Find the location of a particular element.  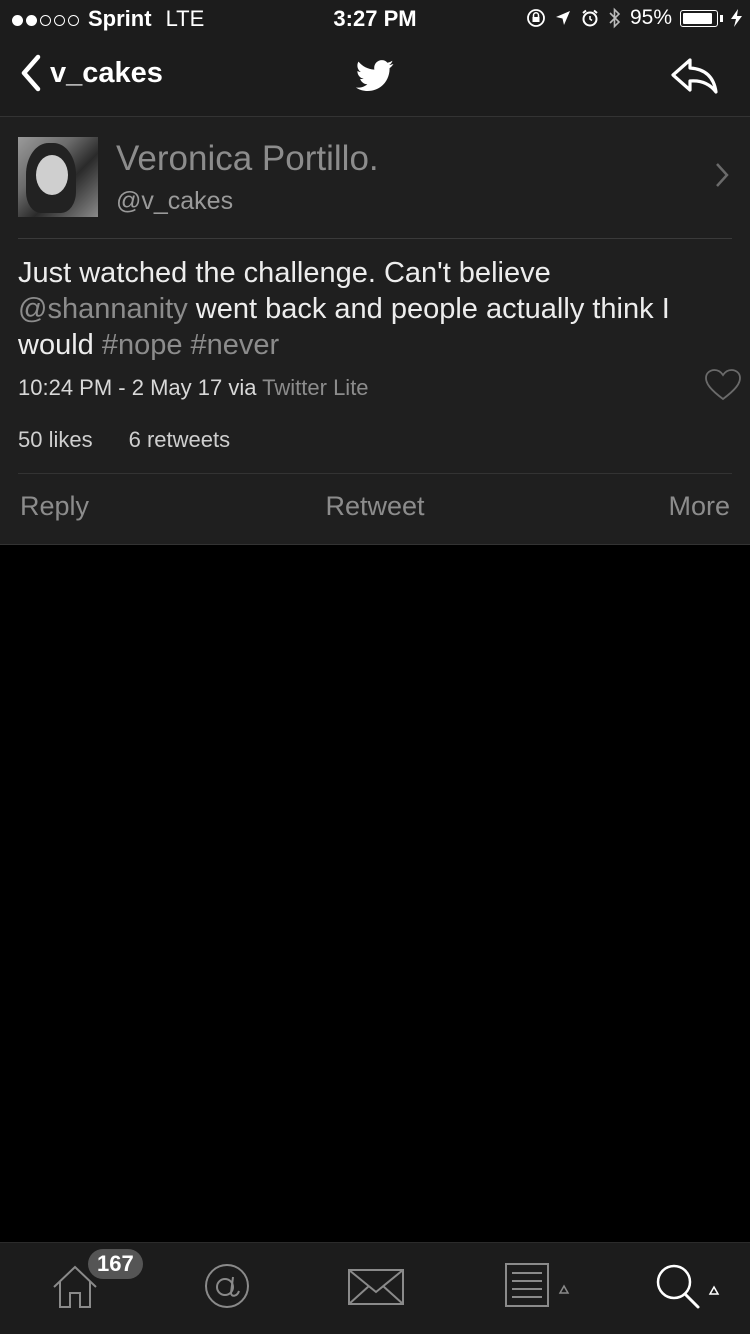

chevron-right-icon is located at coordinates (722, 175).